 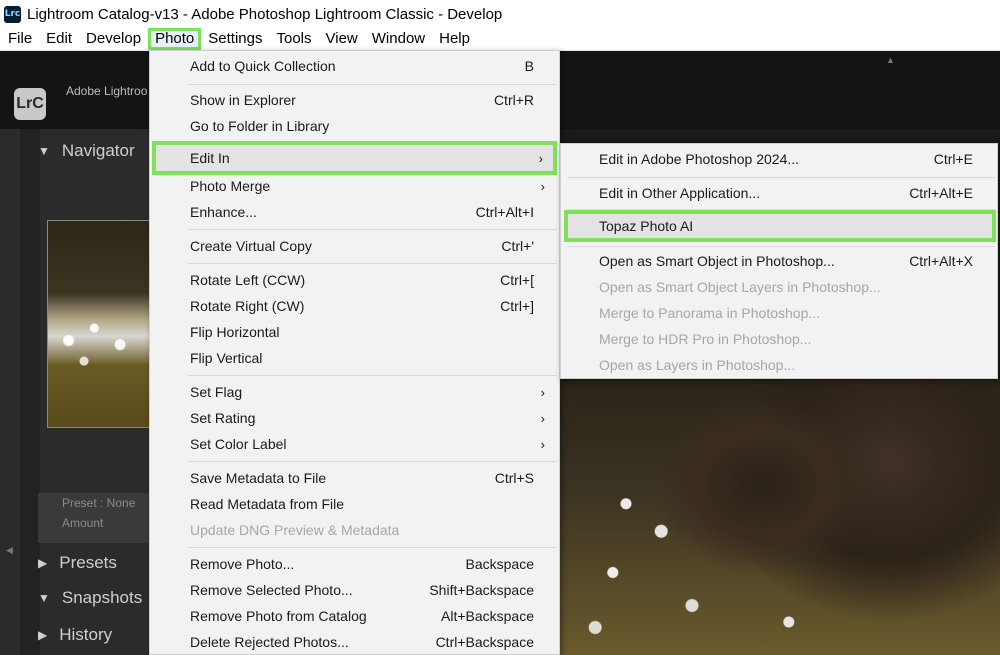 What do you see at coordinates (83, 523) in the screenshot?
I see `amount-label: Amount` at bounding box center [83, 523].